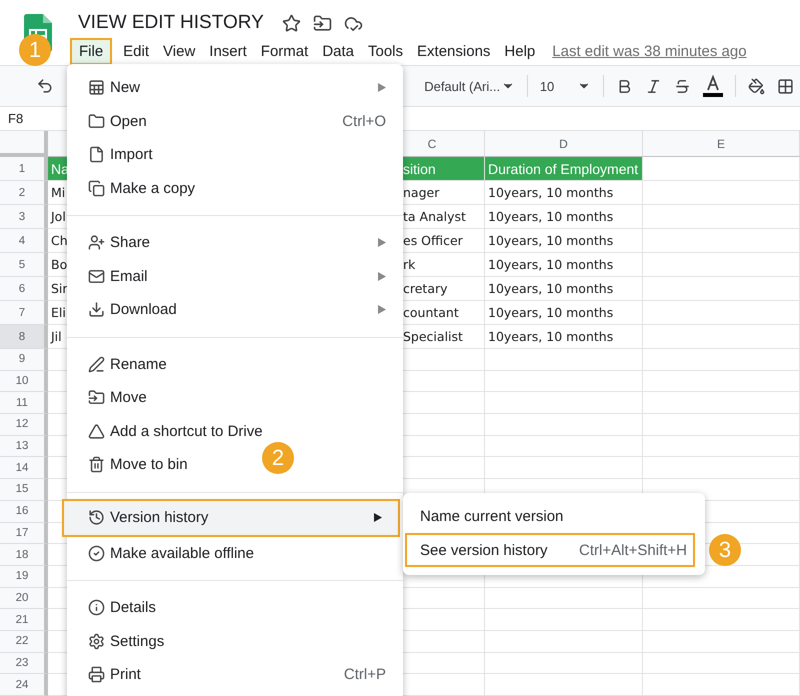 This screenshot has height=696, width=800. What do you see at coordinates (649, 51) in the screenshot?
I see `last-edit-link: Last edit was 38 minutes ago` at bounding box center [649, 51].